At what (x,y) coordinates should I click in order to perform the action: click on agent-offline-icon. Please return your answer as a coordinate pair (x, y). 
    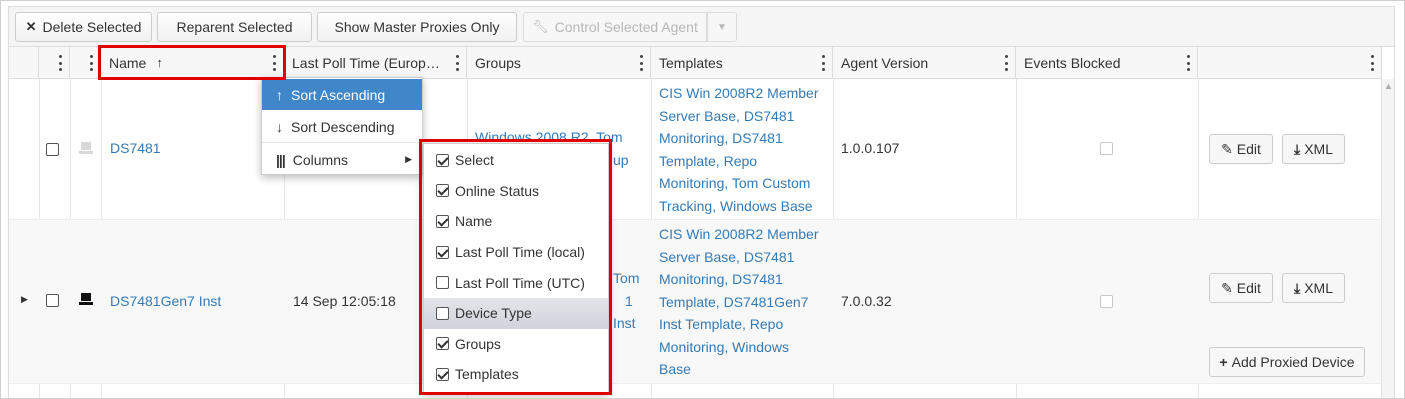
    Looking at the image, I should click on (86, 148).